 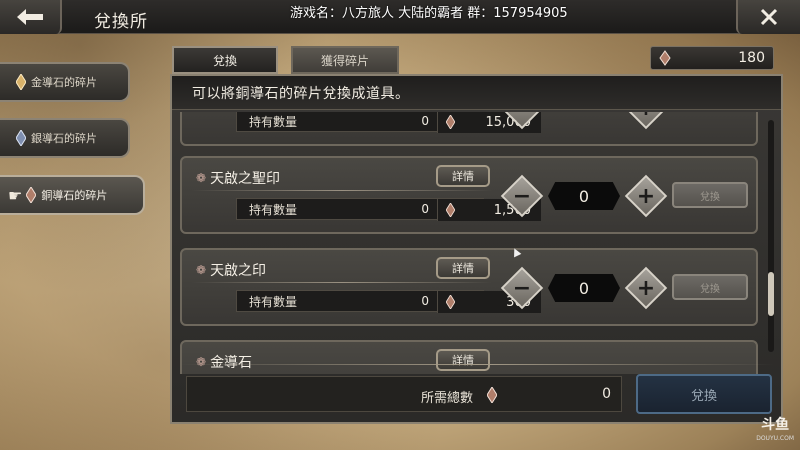 I want to click on currency-value: 180, so click(x=751, y=58).